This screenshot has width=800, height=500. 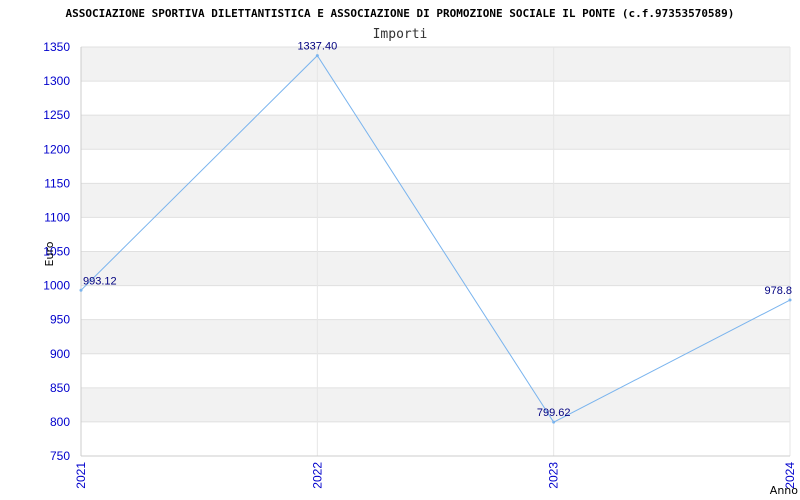 I want to click on y-tick-label: 800, so click(x=60, y=422).